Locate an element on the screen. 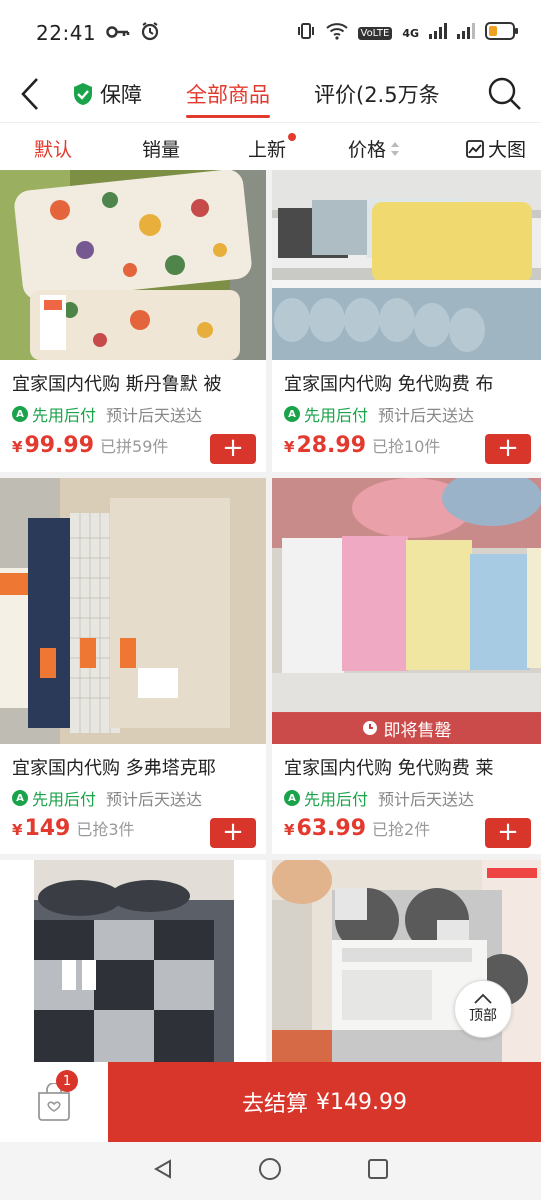  battery-icon is located at coordinates (502, 33).